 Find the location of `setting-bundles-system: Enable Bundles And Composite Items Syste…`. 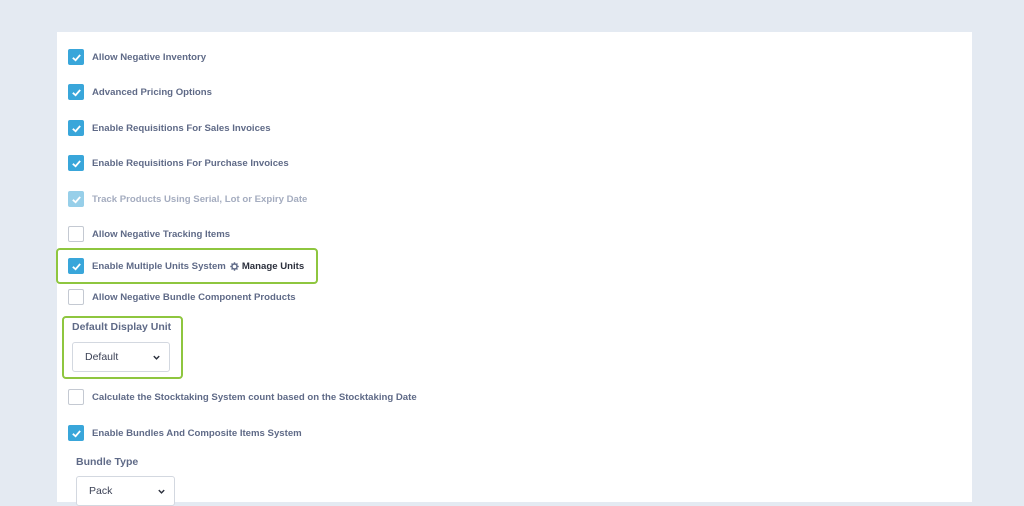

setting-bundles-system: Enable Bundles And Composite Items Syste… is located at coordinates (185, 433).